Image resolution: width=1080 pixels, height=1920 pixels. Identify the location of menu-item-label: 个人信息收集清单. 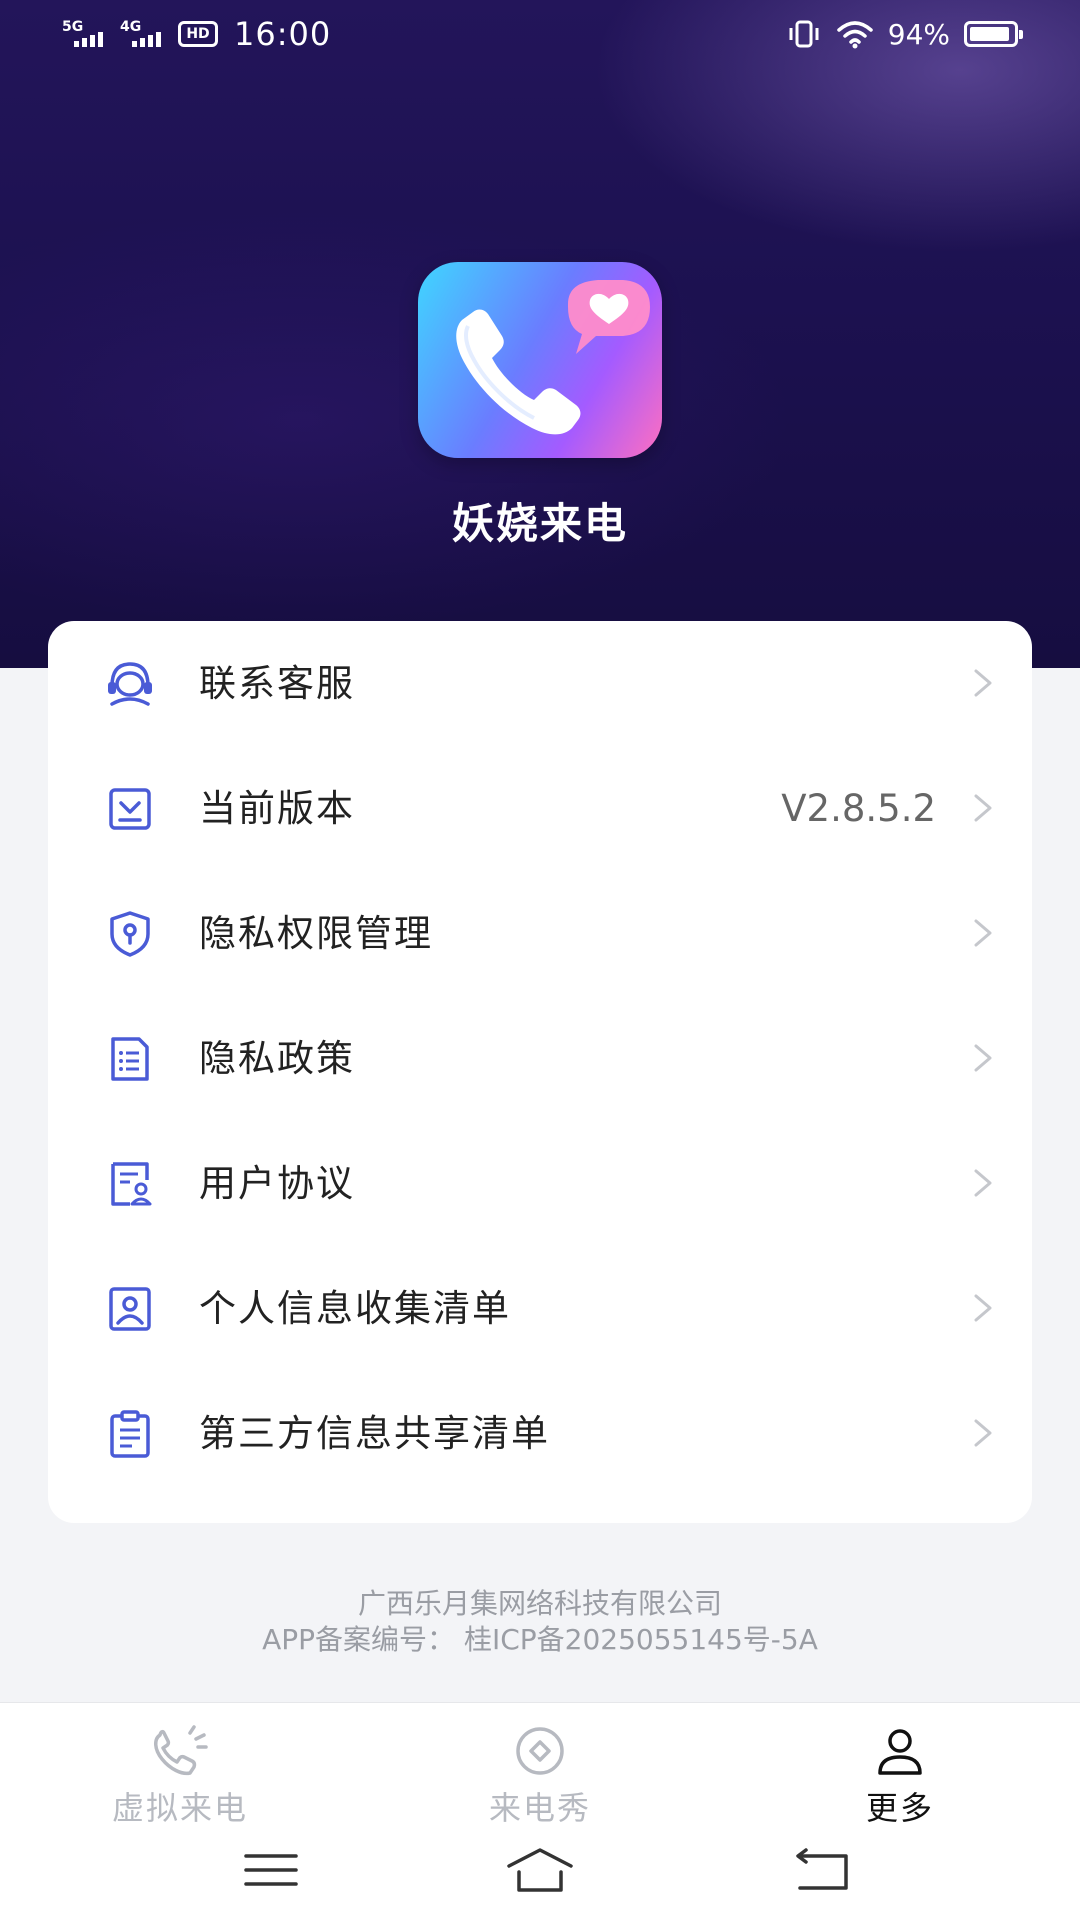
(355, 1308).